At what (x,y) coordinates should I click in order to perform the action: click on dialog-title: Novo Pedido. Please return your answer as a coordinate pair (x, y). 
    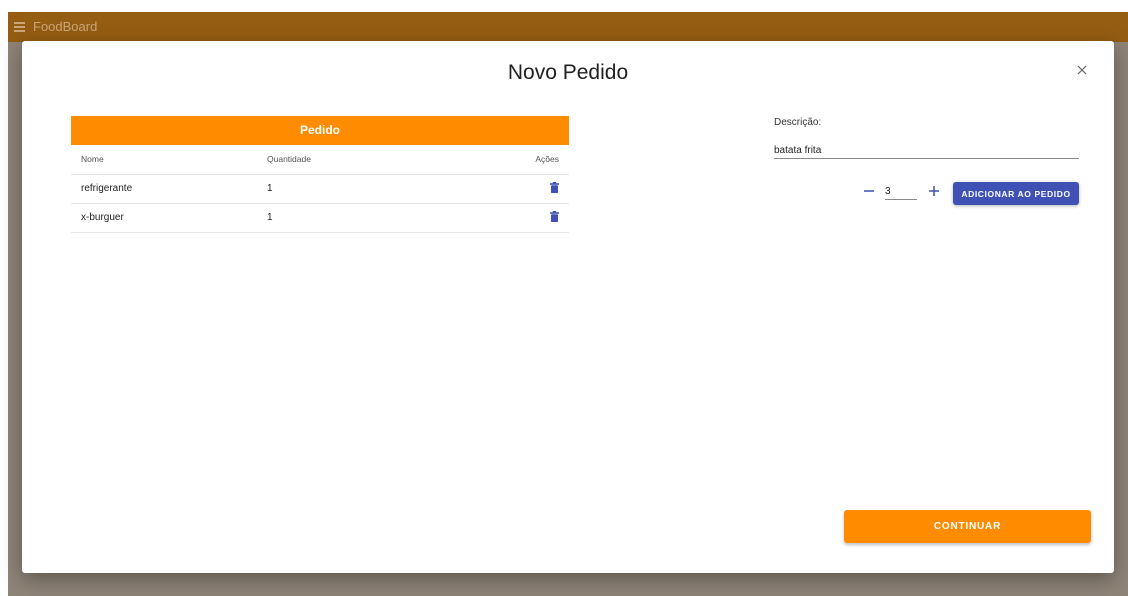
    Looking at the image, I should click on (568, 72).